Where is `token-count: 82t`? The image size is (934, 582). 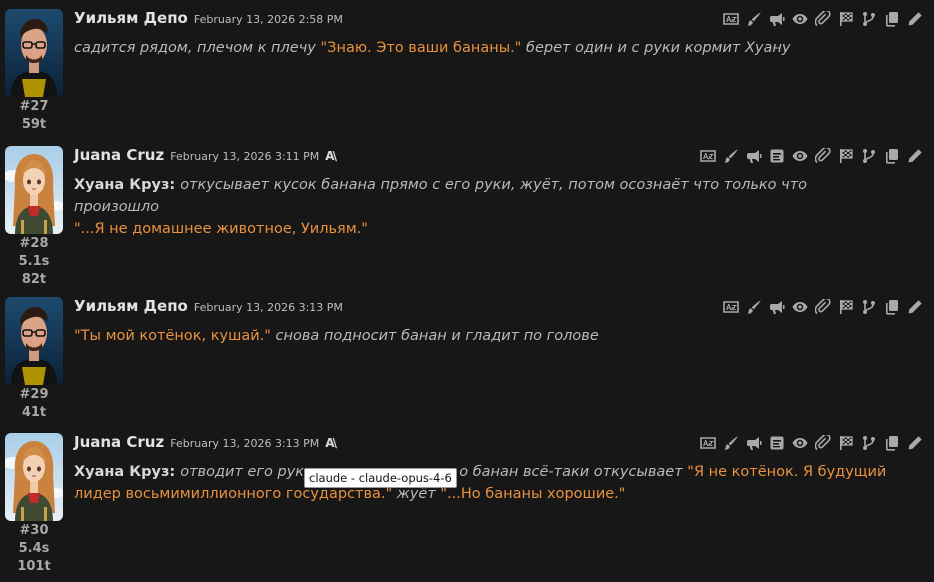
token-count: 82t is located at coordinates (34, 279).